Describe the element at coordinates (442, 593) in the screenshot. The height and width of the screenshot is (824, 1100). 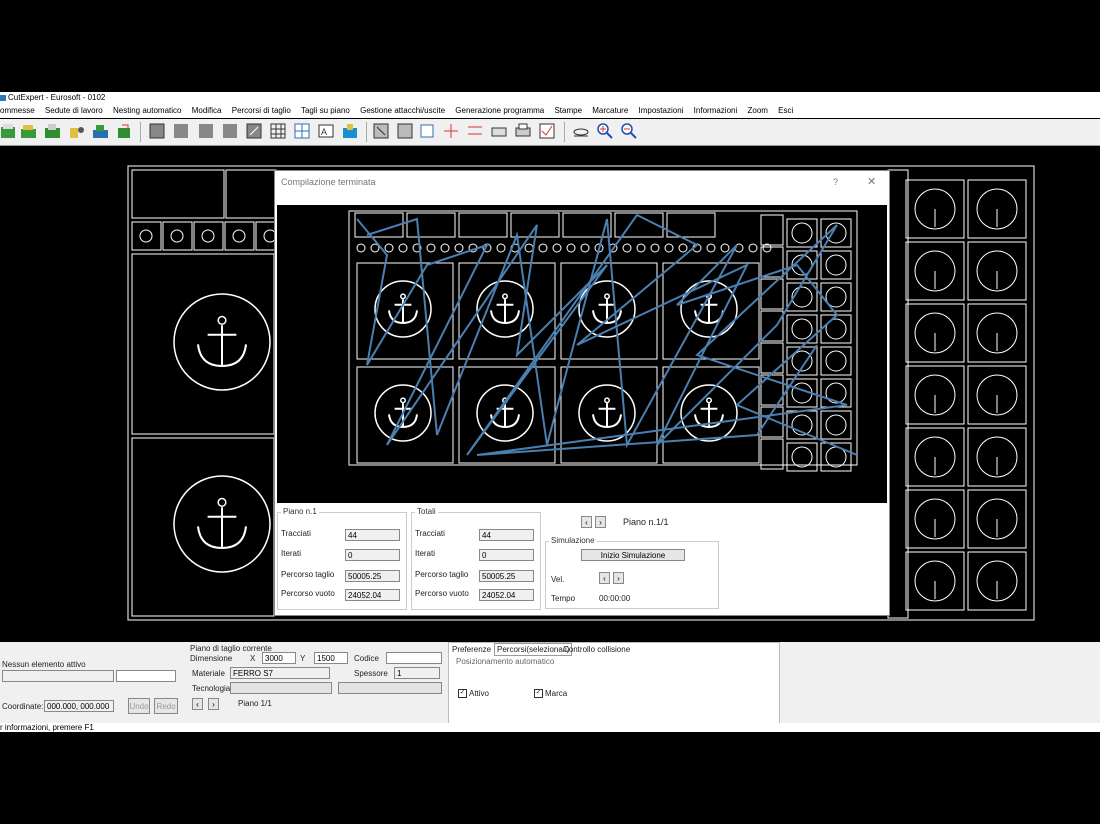
I see `totali-percorso-vuoto-label: Percorso vuoto` at that location.